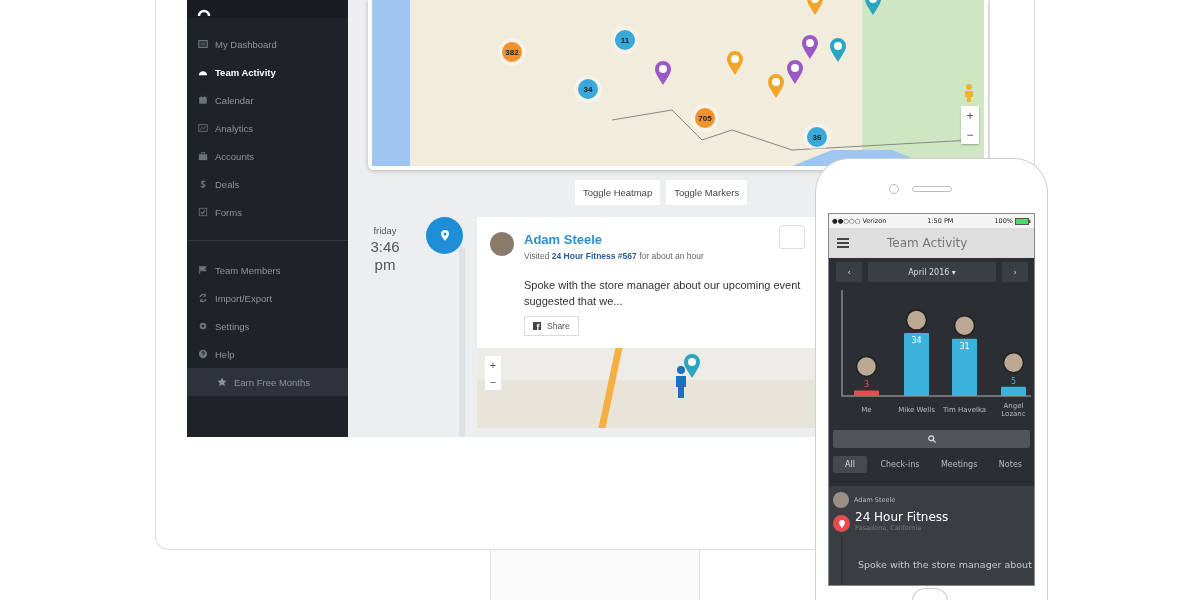  What do you see at coordinates (959, 464) in the screenshot?
I see `filter-tab: Meetings` at bounding box center [959, 464].